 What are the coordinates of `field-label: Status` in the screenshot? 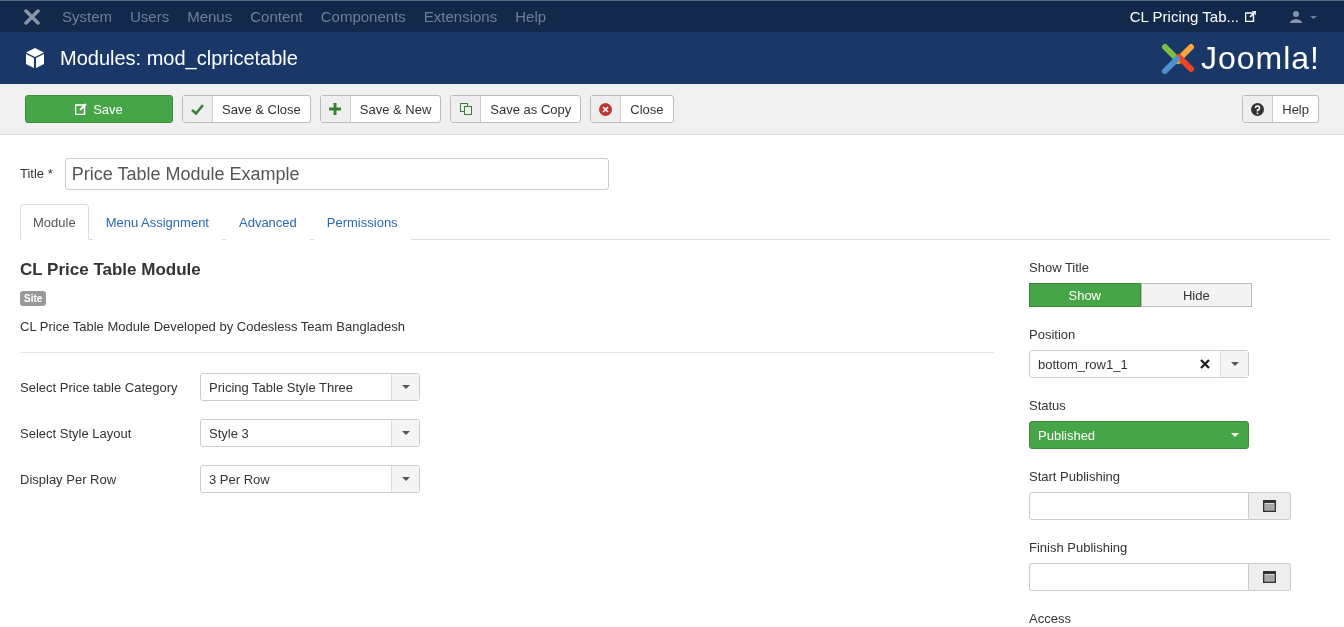 It's located at (1048, 405).